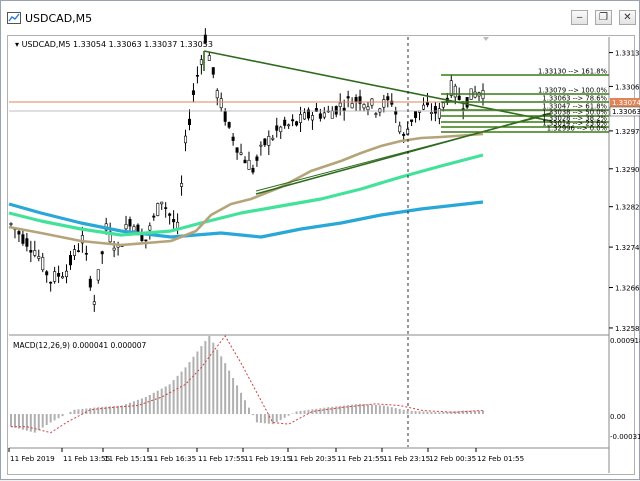 This screenshot has height=481, width=640. I want to click on minimize-icon: ‒, so click(579, 17).